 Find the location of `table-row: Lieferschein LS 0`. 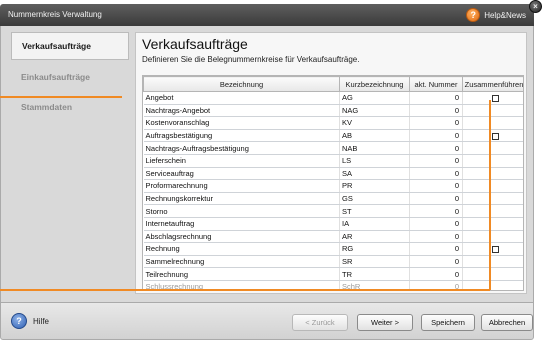

table-row: Lieferschein LS 0 is located at coordinates (333, 161).